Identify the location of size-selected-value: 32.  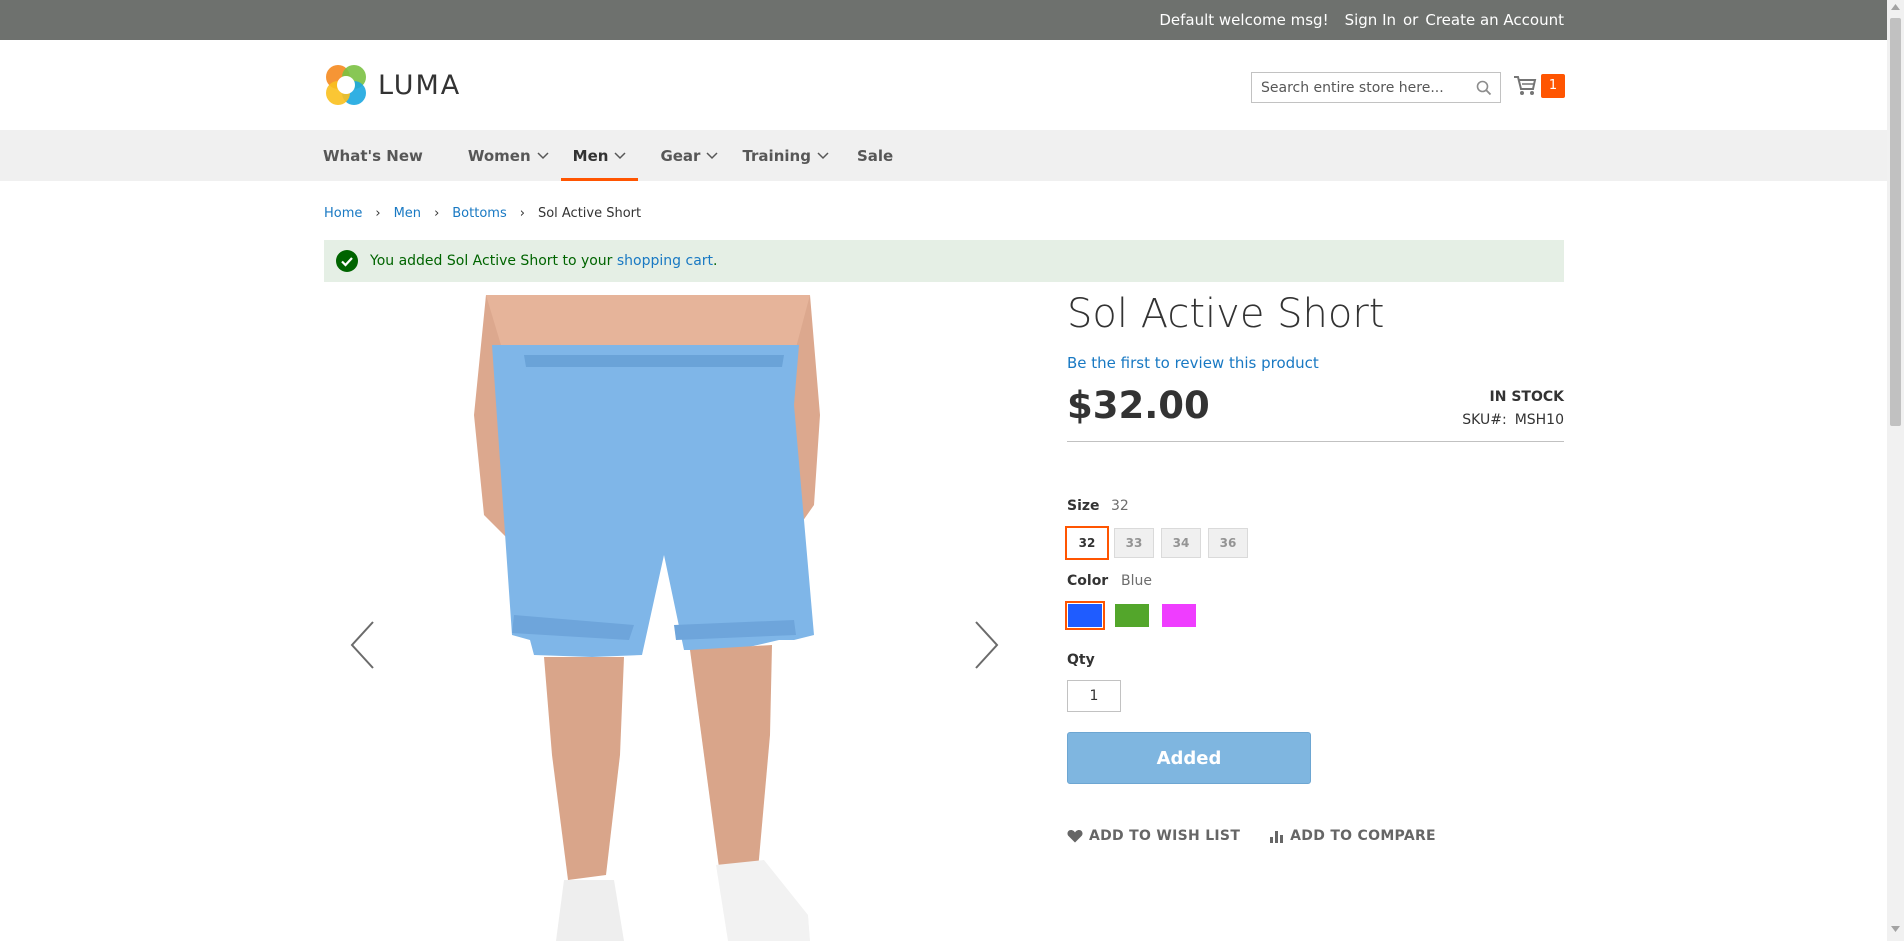
(1120, 506).